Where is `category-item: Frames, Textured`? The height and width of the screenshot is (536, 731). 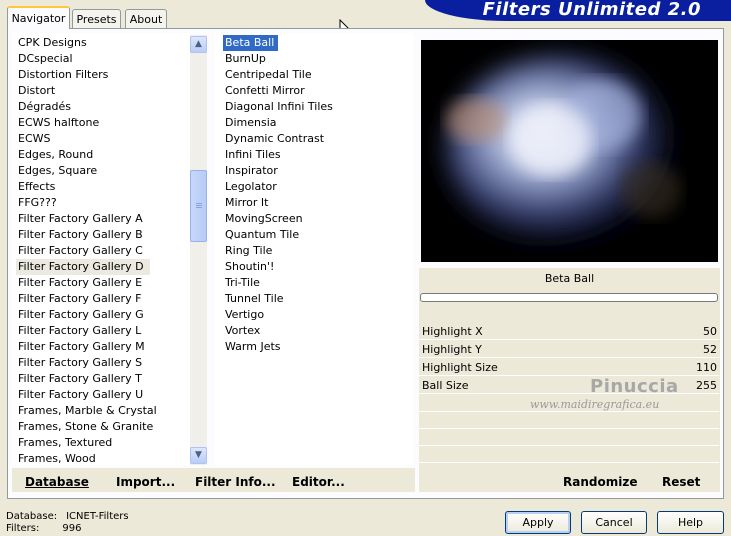 category-item: Frames, Textured is located at coordinates (64, 443).